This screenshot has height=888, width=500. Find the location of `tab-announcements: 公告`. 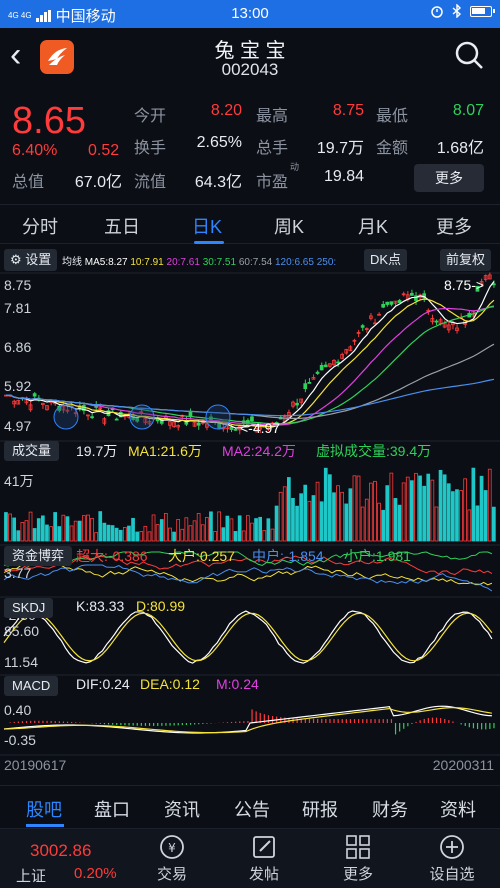

tab-announcements: 公告 is located at coordinates (252, 809).